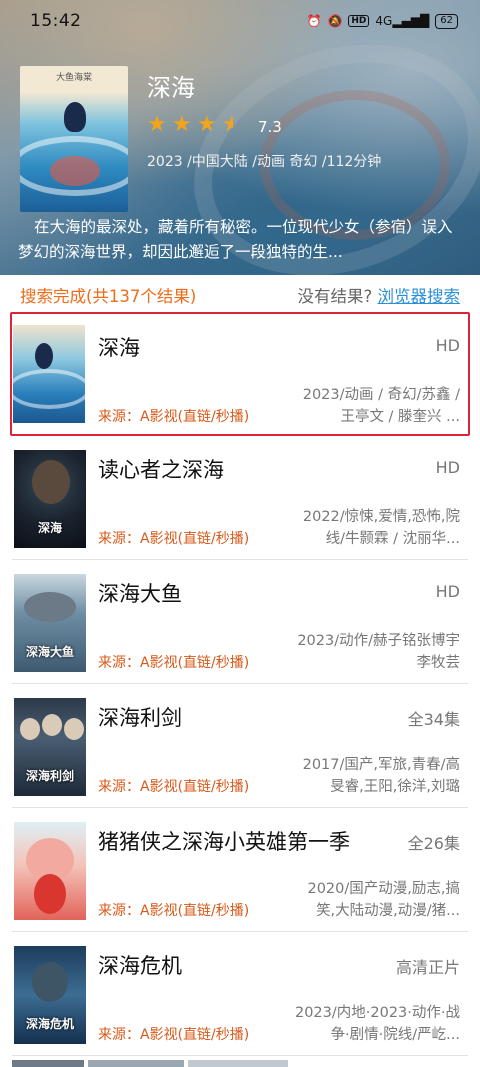 This screenshot has height=1067, width=480. What do you see at coordinates (73, 78) in the screenshot?
I see `poster-caption: 大鱼海棠` at bounding box center [73, 78].